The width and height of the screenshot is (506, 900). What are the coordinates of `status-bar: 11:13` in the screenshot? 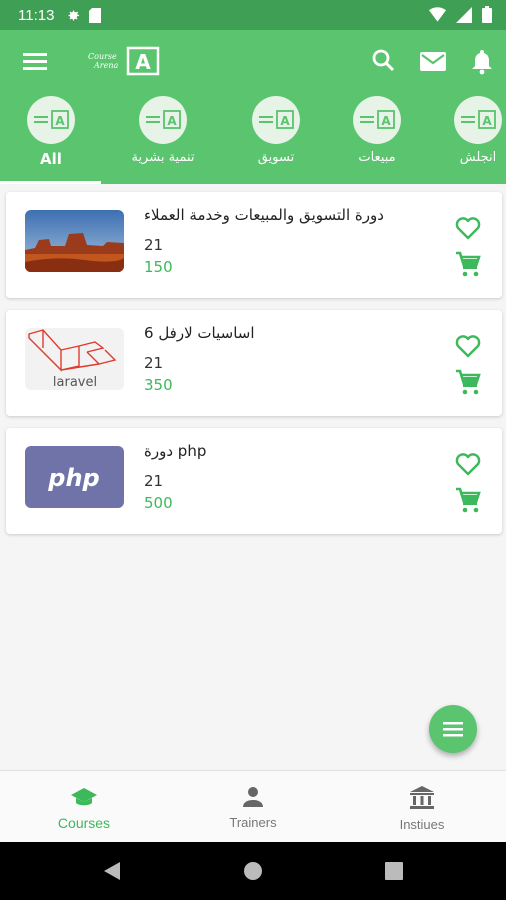 It's located at (253, 15).